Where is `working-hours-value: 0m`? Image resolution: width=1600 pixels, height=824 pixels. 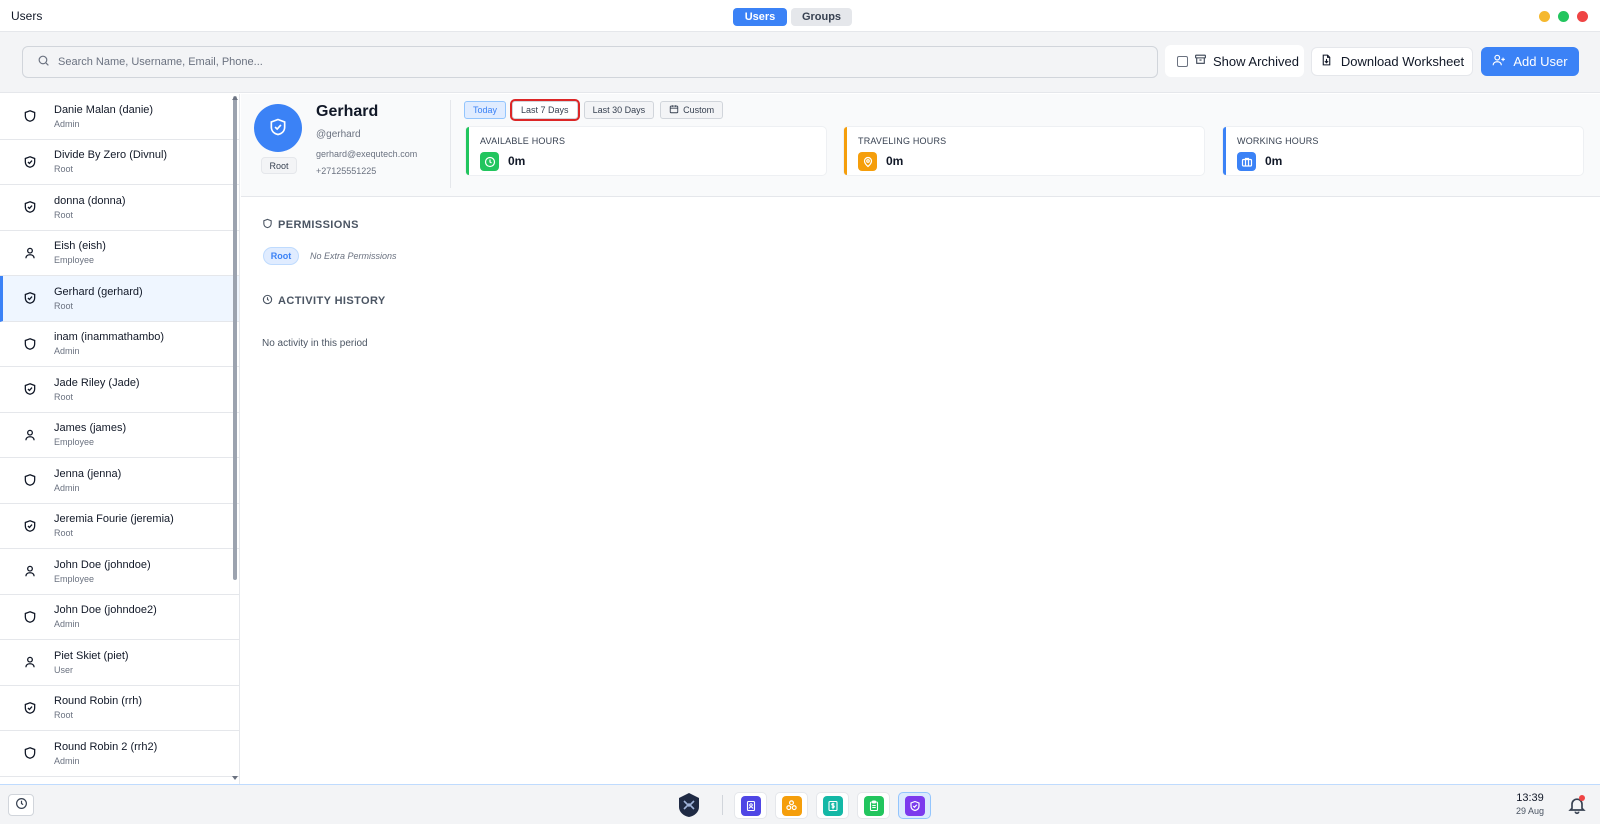 working-hours-value: 0m is located at coordinates (1274, 161).